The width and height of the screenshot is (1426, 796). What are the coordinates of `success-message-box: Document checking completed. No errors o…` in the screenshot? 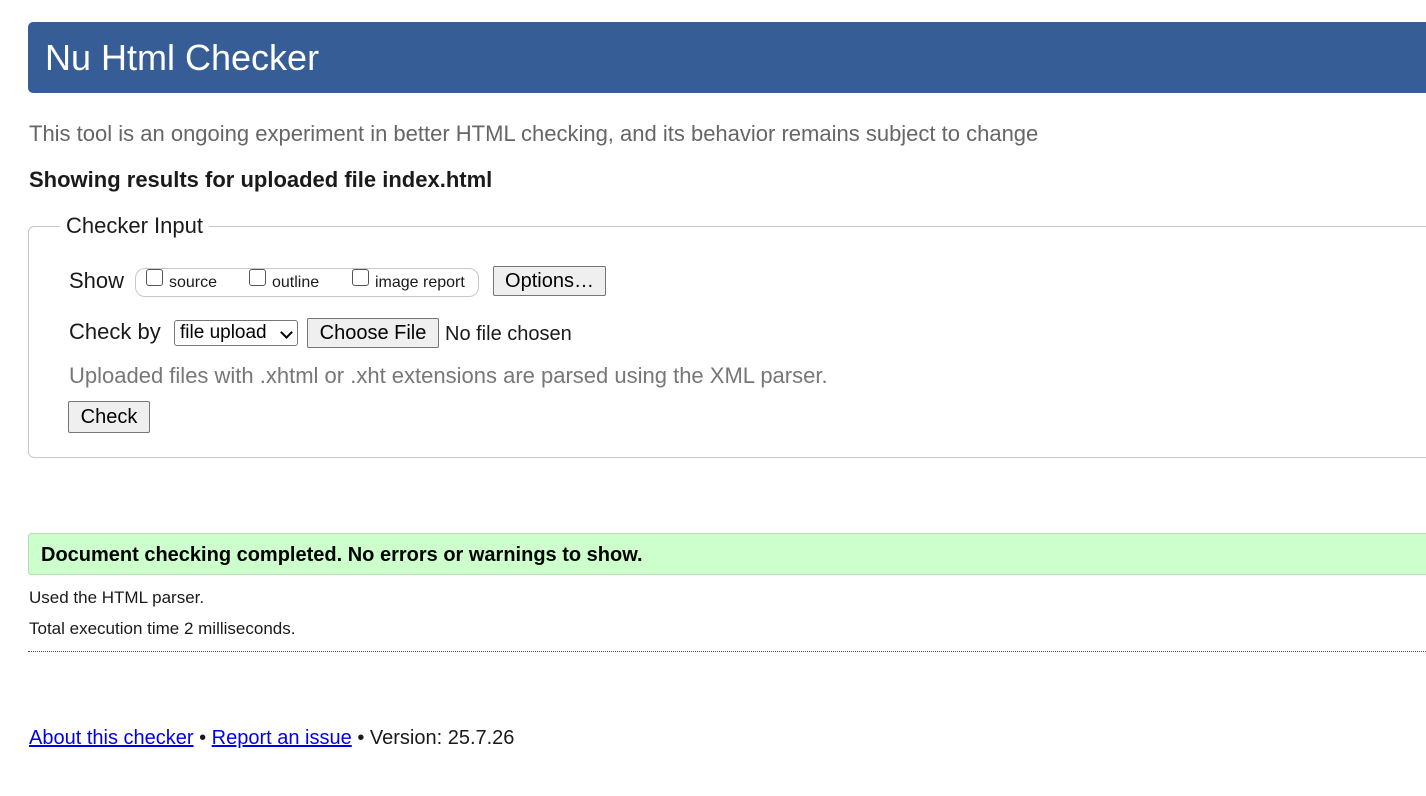 It's located at (727, 554).